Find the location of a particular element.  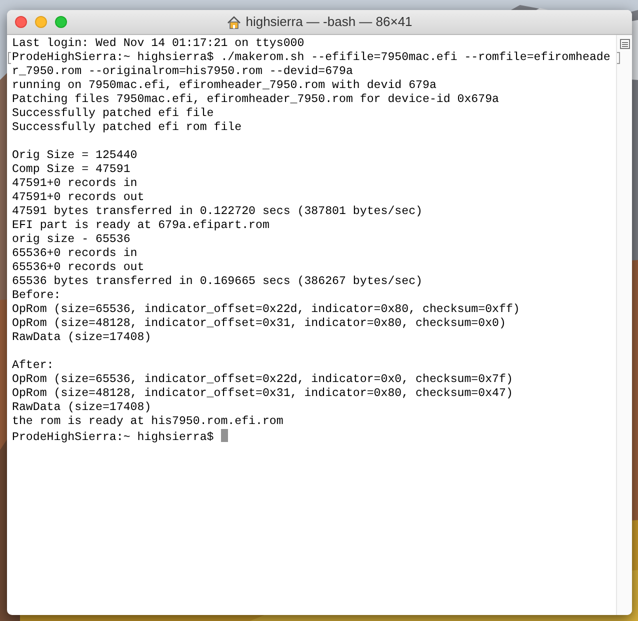

terminal-line: ProdeHighSierra:~ highsierra$ ./makerom.sh --efifile=7950mac.efi --romfile=efiromheade is located at coordinates (311, 57).